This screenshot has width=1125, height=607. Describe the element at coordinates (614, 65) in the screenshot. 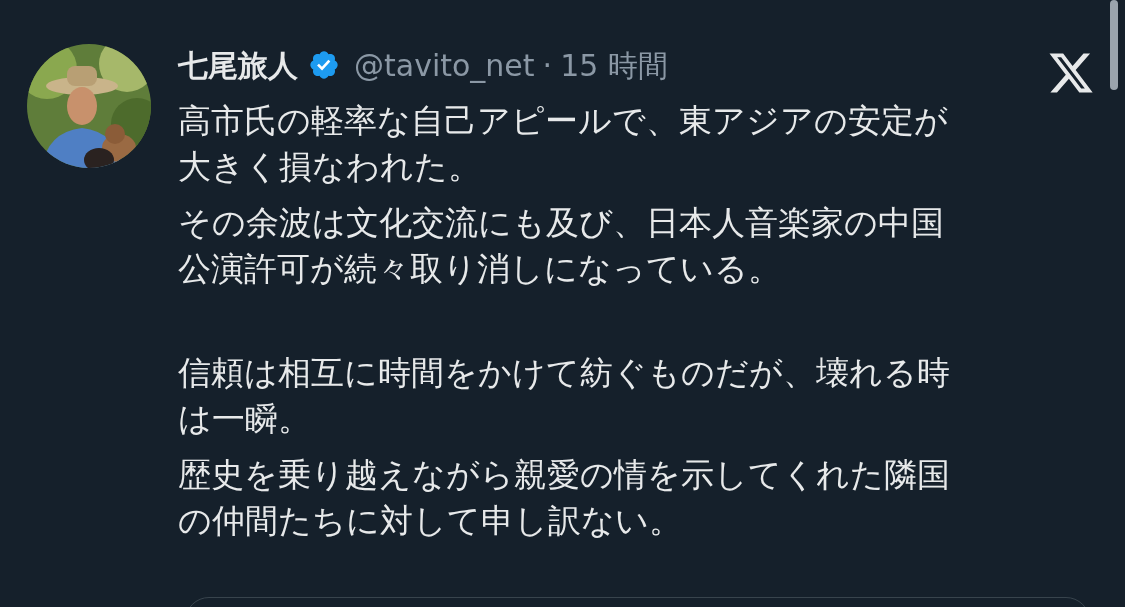

I see `post-time: 15 時間` at that location.